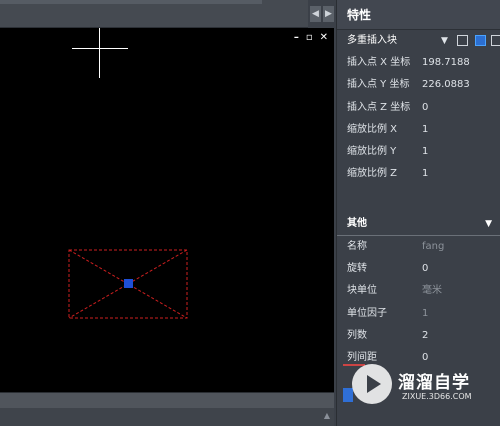 This screenshot has width=500, height=426. What do you see at coordinates (446, 63) in the screenshot?
I see `property-value: 198.7188` at bounding box center [446, 63].